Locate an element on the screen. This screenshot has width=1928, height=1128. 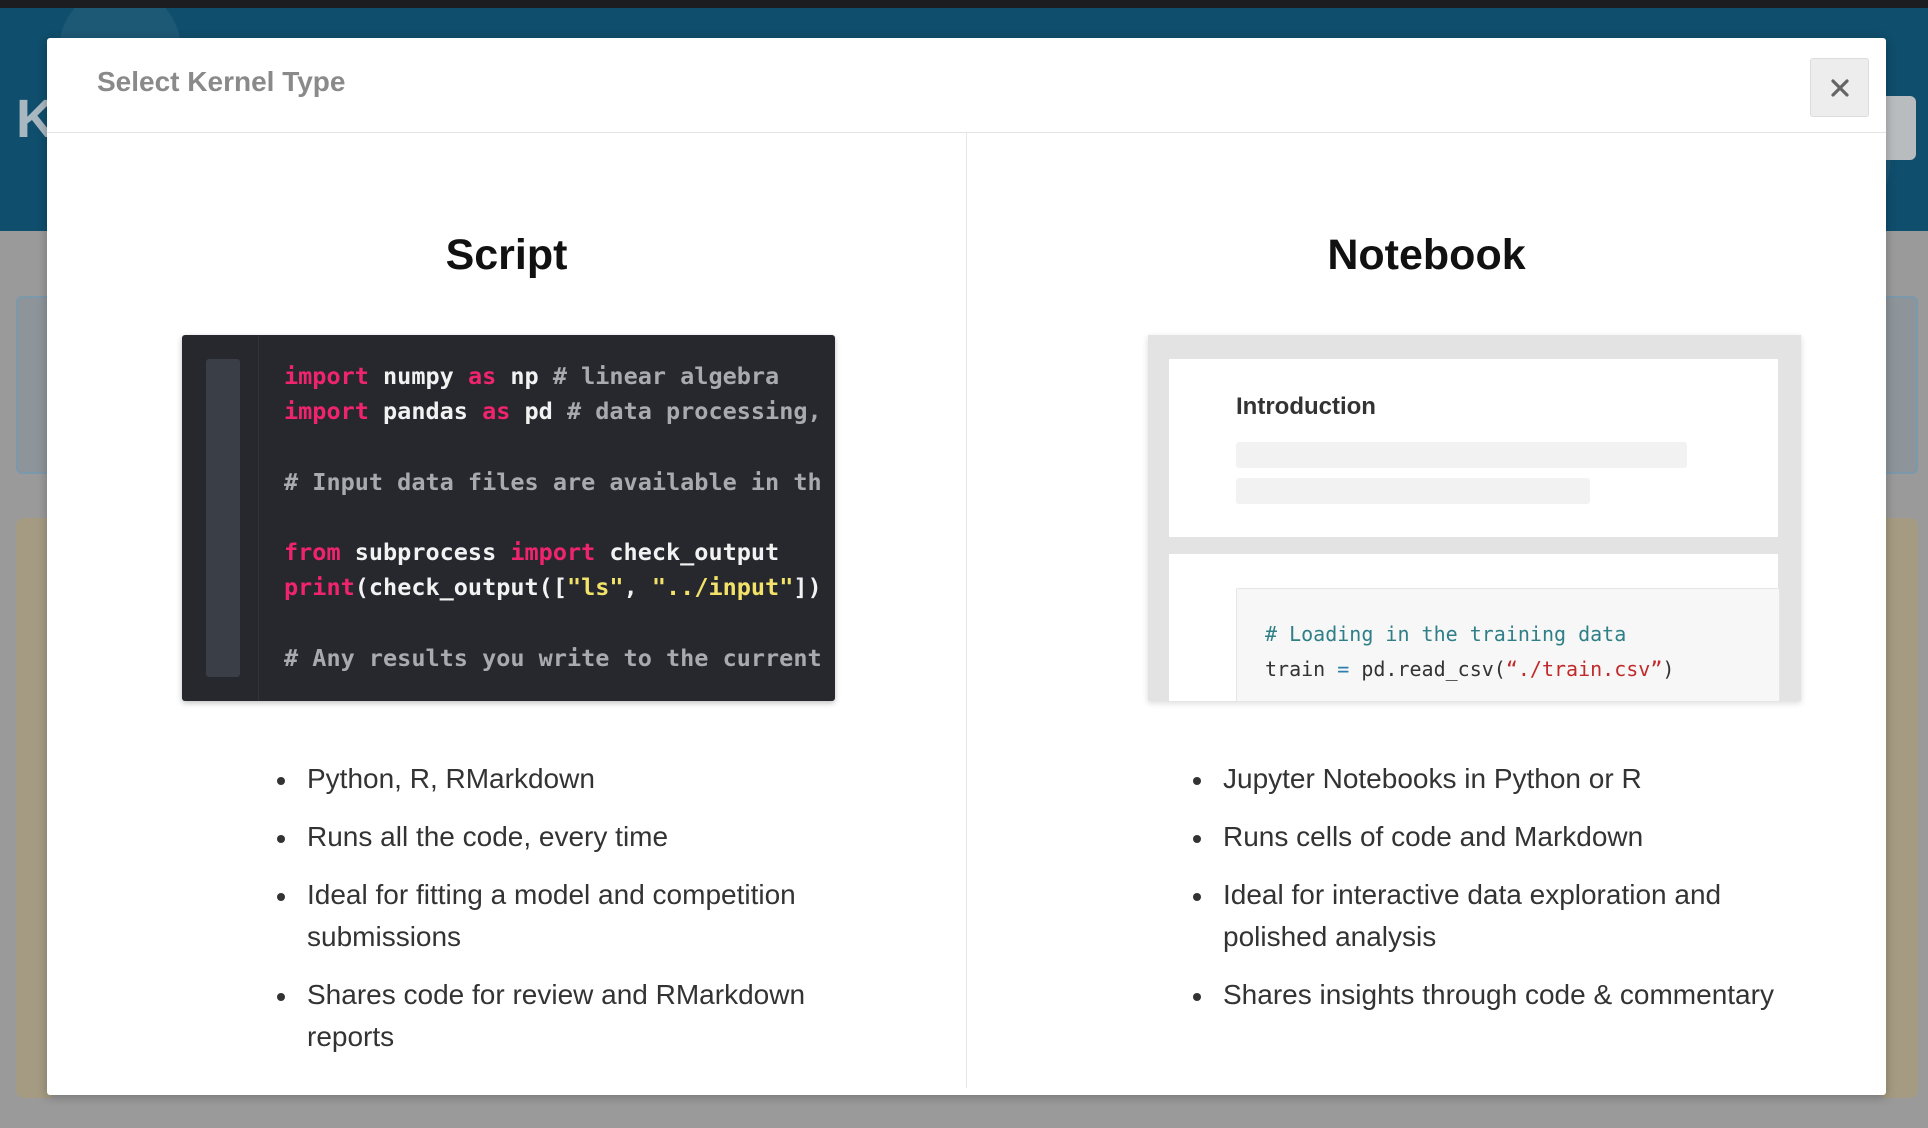
script-code-line: # Input data files are available in th is located at coordinates (553, 482).